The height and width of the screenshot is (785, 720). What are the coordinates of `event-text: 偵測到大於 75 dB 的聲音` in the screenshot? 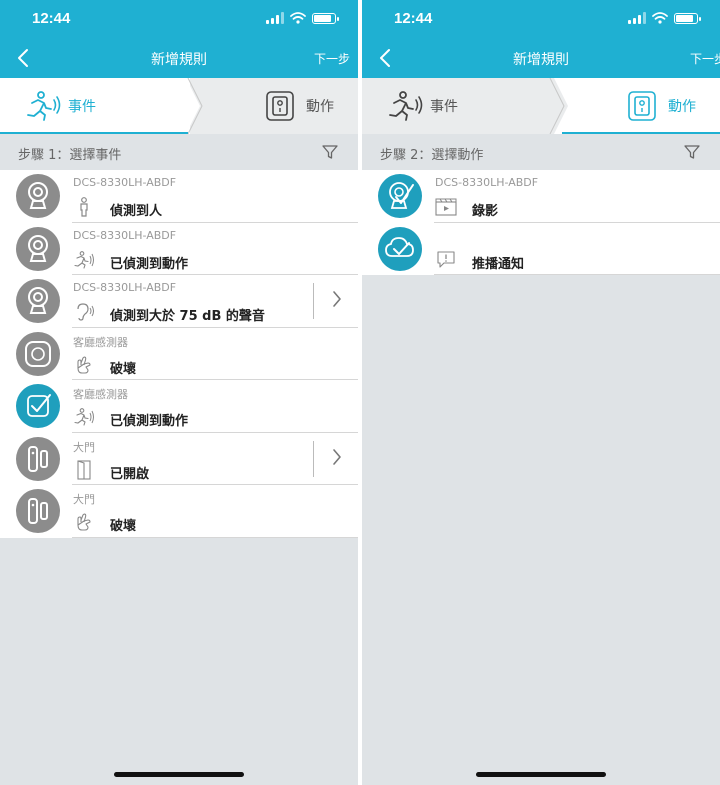 It's located at (187, 316).